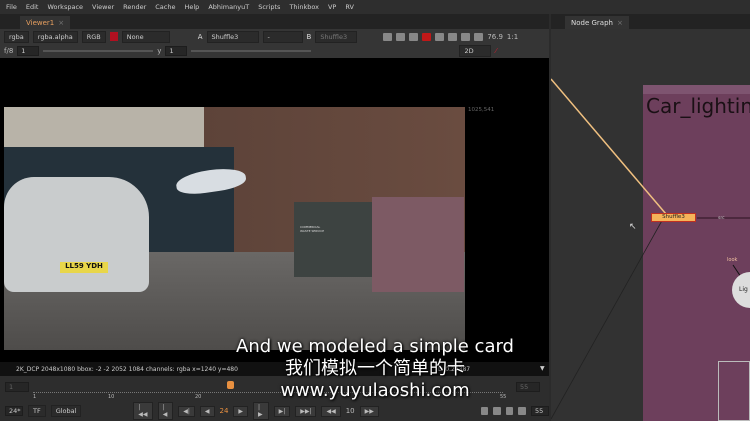  I want to click on gamma-label: y, so click(159, 51).